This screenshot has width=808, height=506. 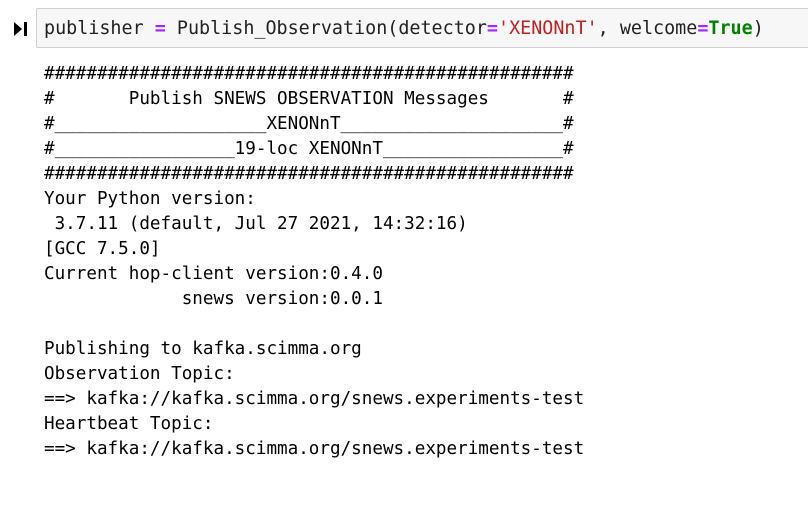 What do you see at coordinates (21, 29) in the screenshot?
I see `run-cell-icon` at bounding box center [21, 29].